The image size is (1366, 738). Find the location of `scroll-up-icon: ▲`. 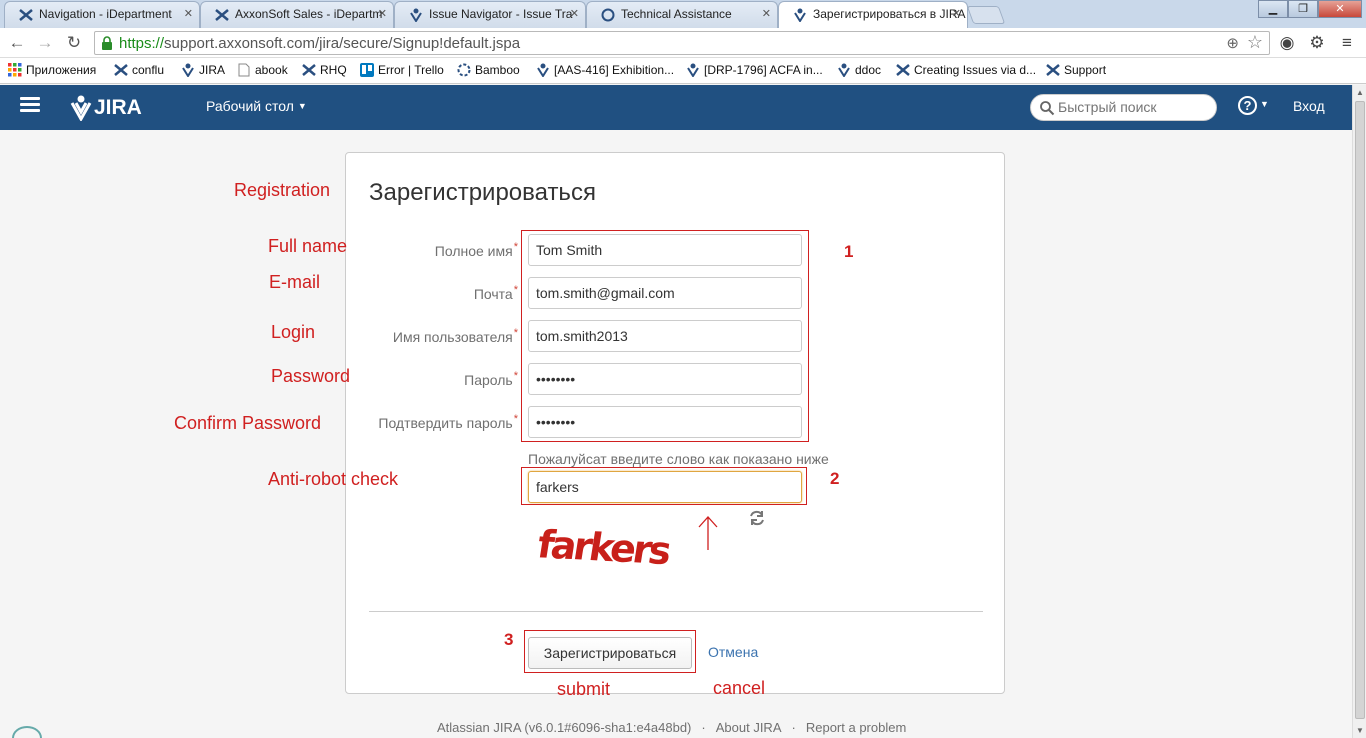

scroll-up-icon: ▲ is located at coordinates (1360, 92).